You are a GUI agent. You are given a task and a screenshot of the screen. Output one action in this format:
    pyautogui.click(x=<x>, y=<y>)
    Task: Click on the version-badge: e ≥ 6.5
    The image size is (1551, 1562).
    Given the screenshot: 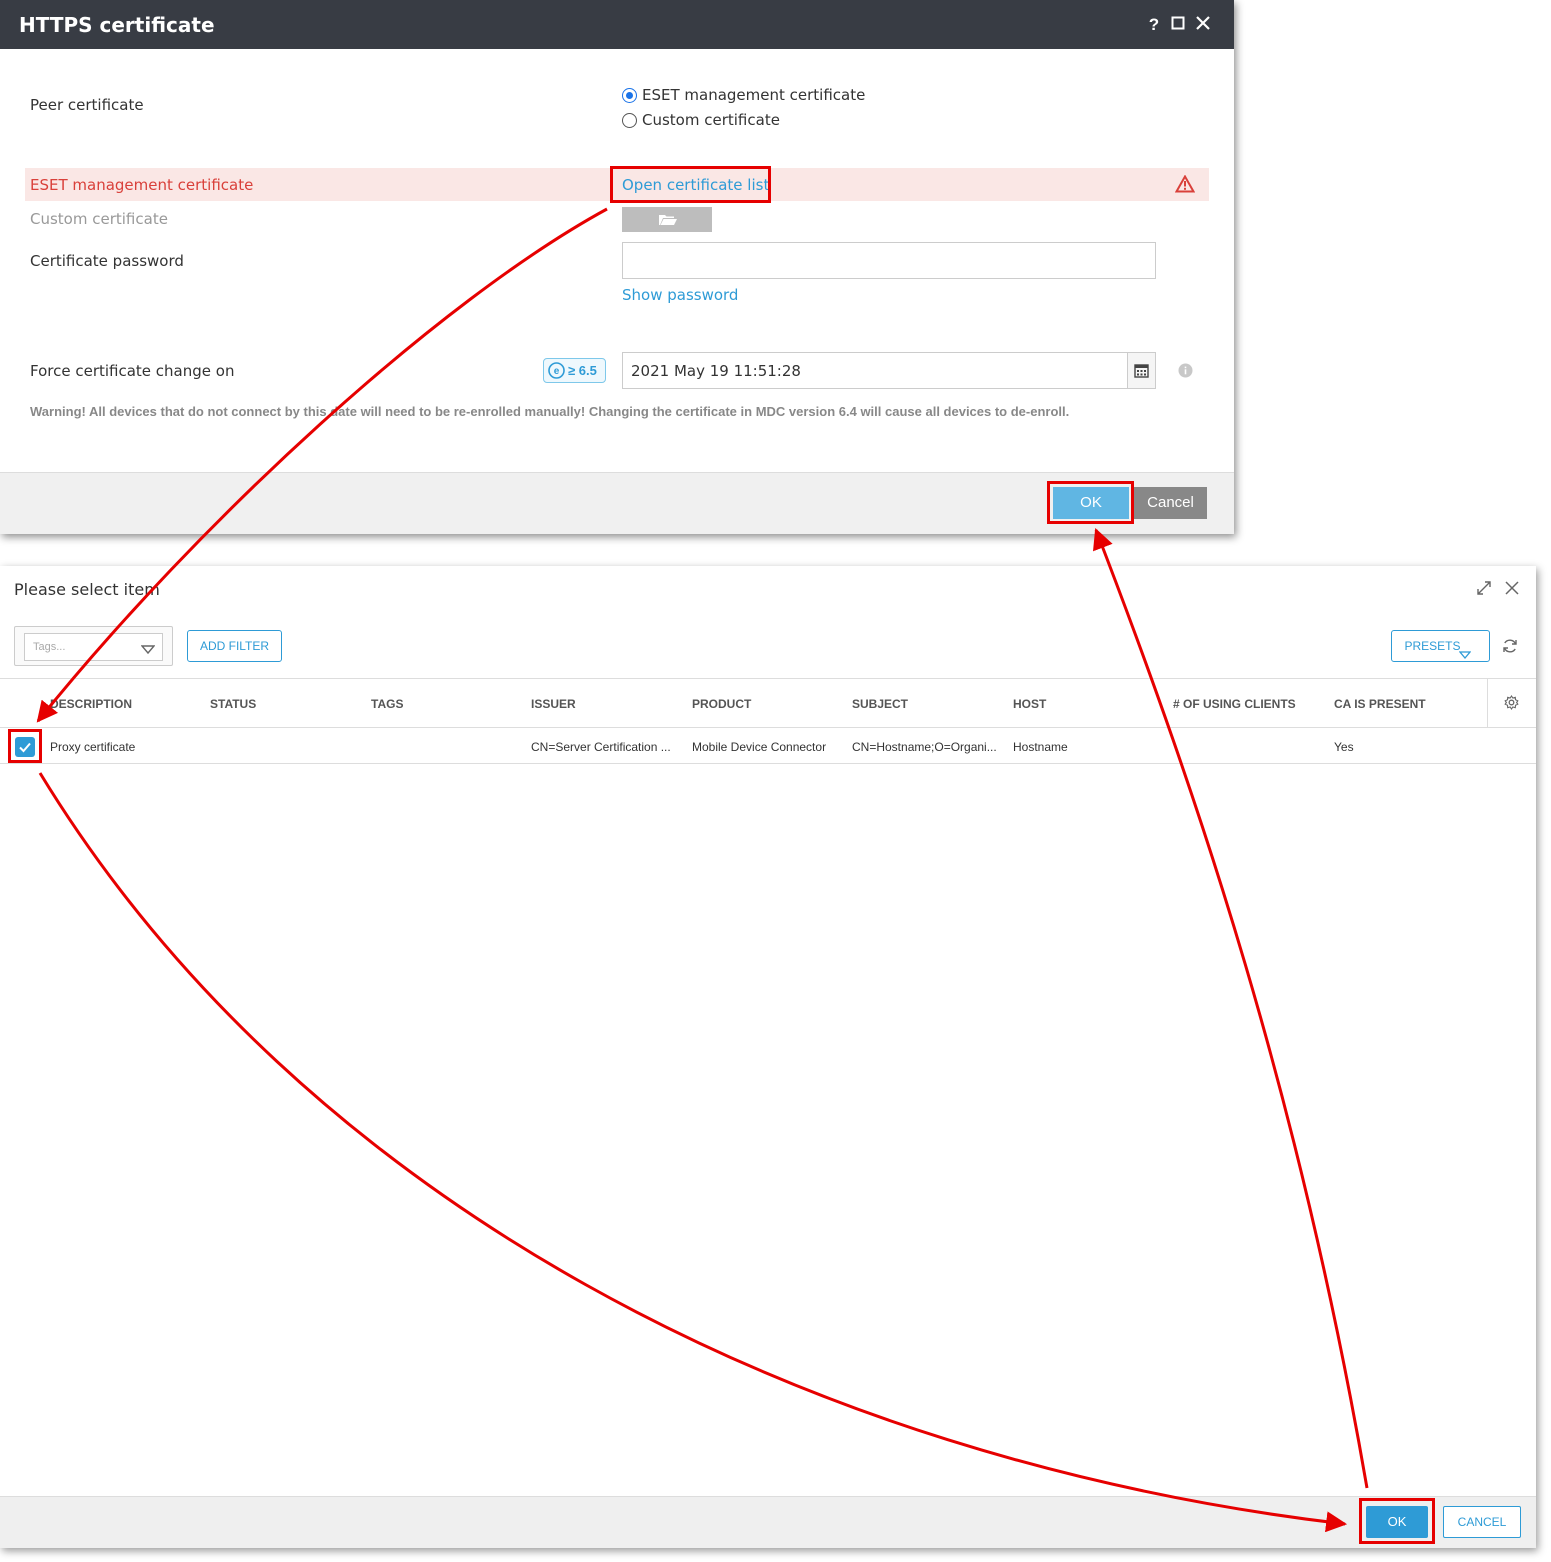 What is the action you would take?
    pyautogui.click(x=574, y=370)
    